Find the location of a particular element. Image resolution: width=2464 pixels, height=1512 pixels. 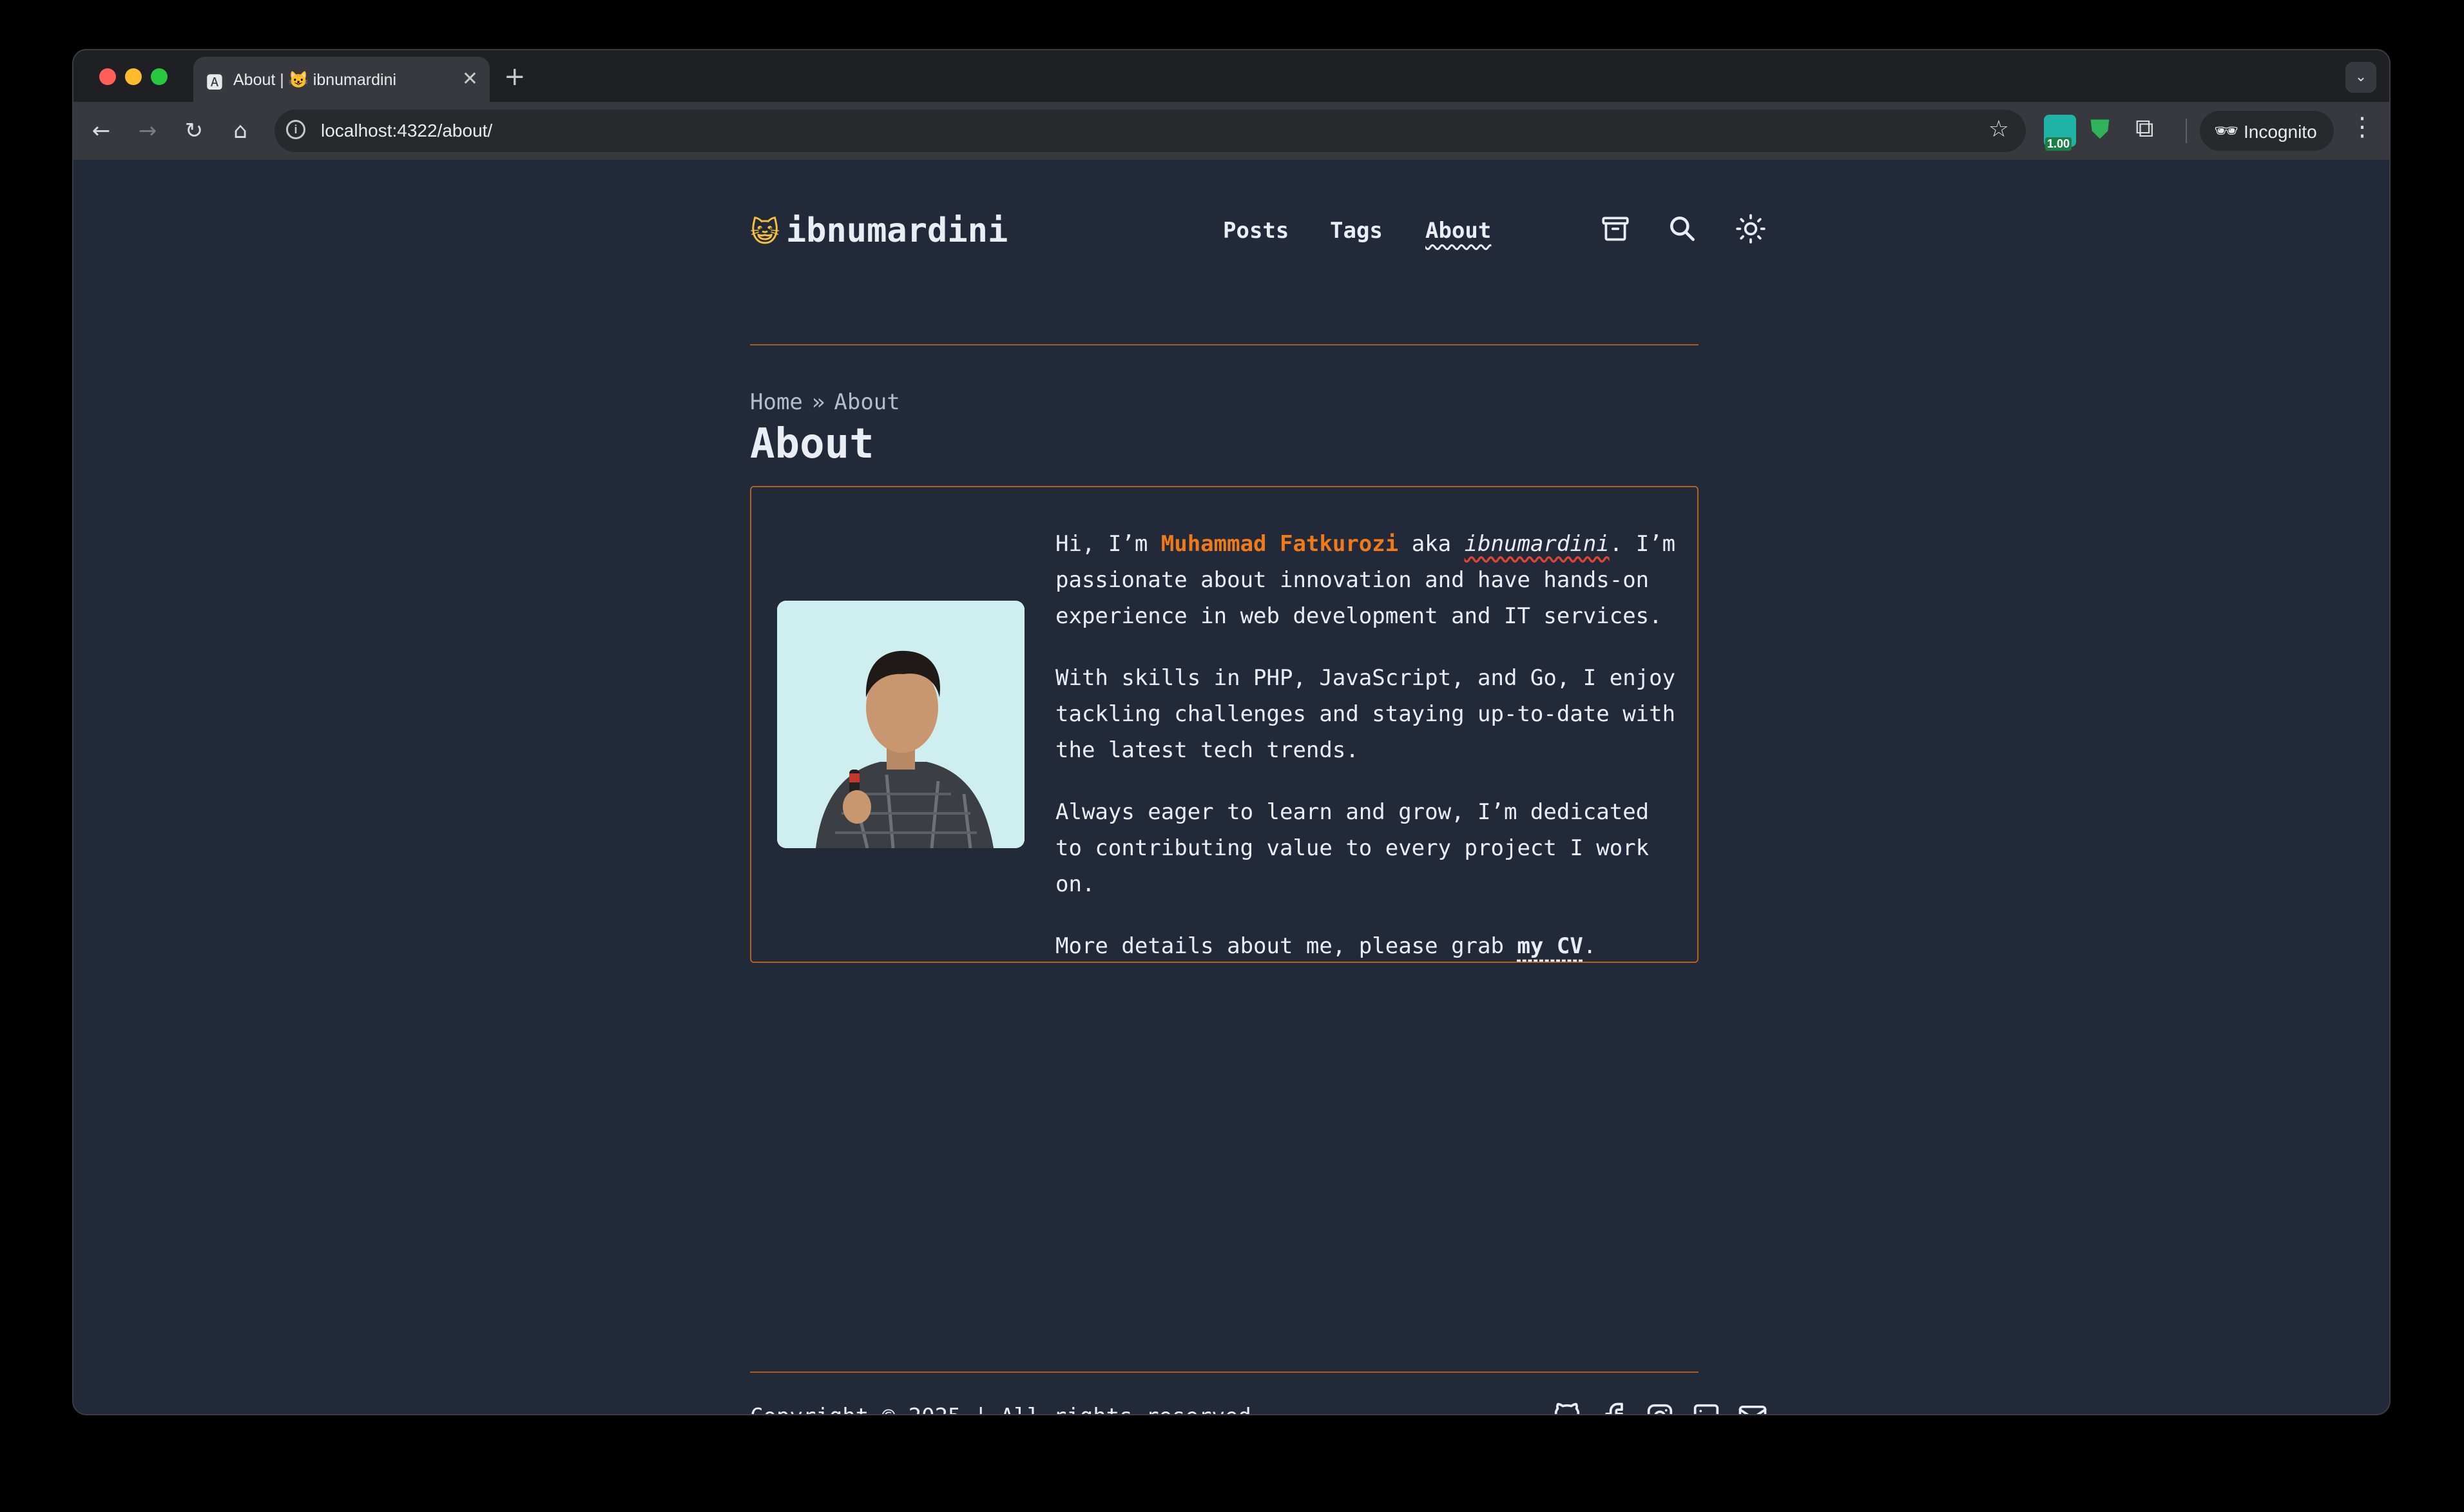

github-icon is located at coordinates (1567, 1408).